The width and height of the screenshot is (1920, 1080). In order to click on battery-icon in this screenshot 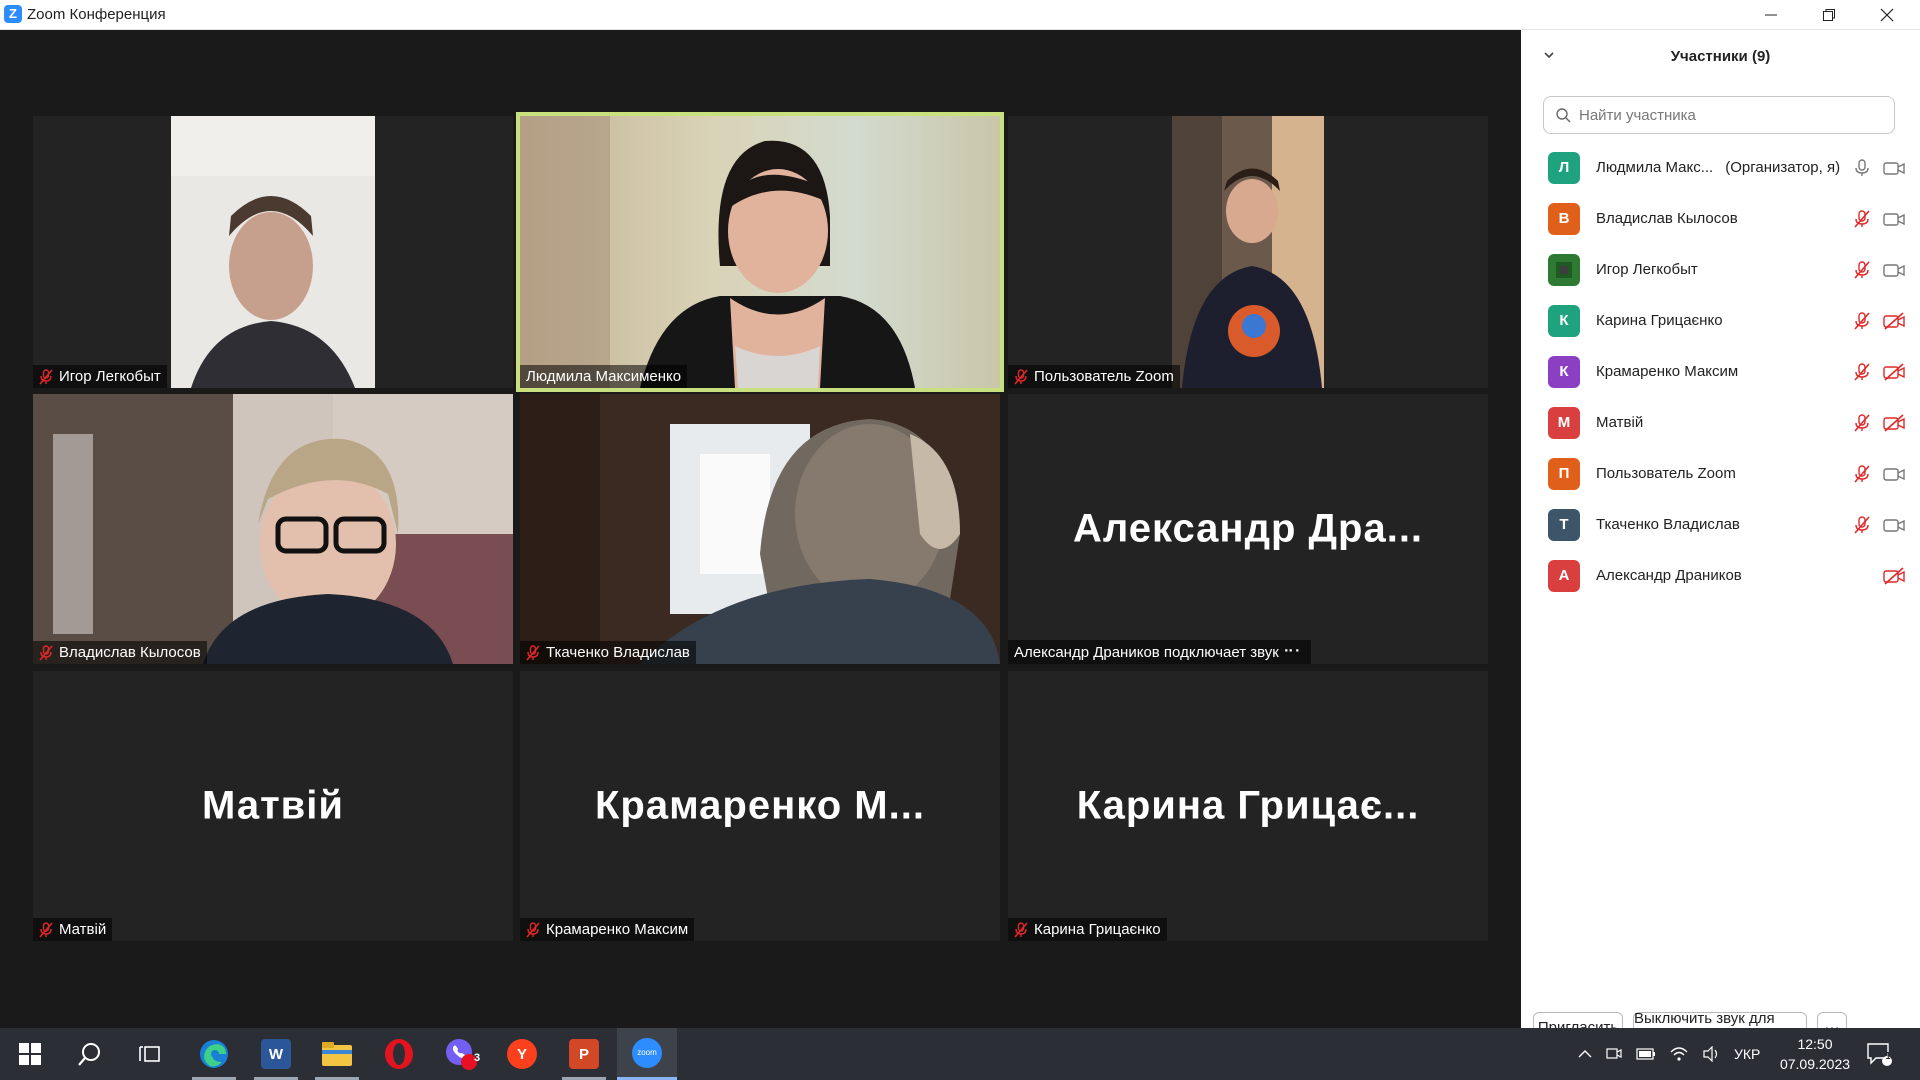, I will do `click(1646, 1054)`.